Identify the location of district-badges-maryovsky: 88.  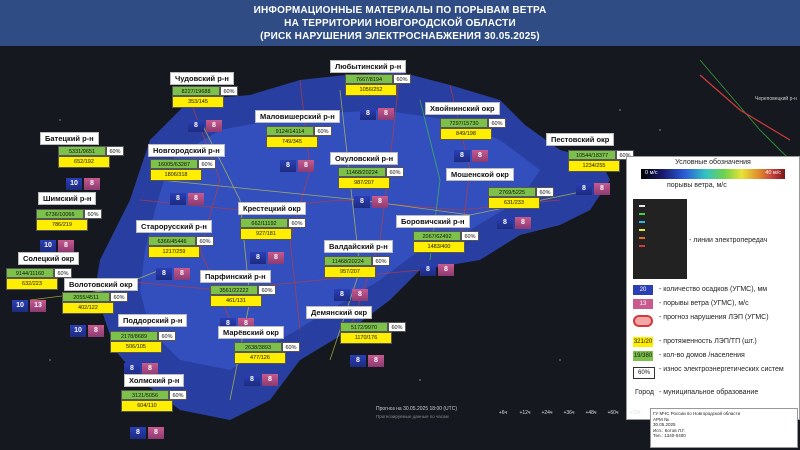
(261, 380).